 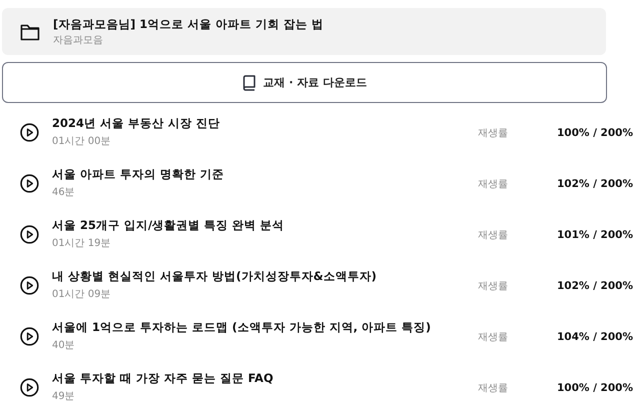 I want to click on lesson-duration: 01시간 09분, so click(x=82, y=294).